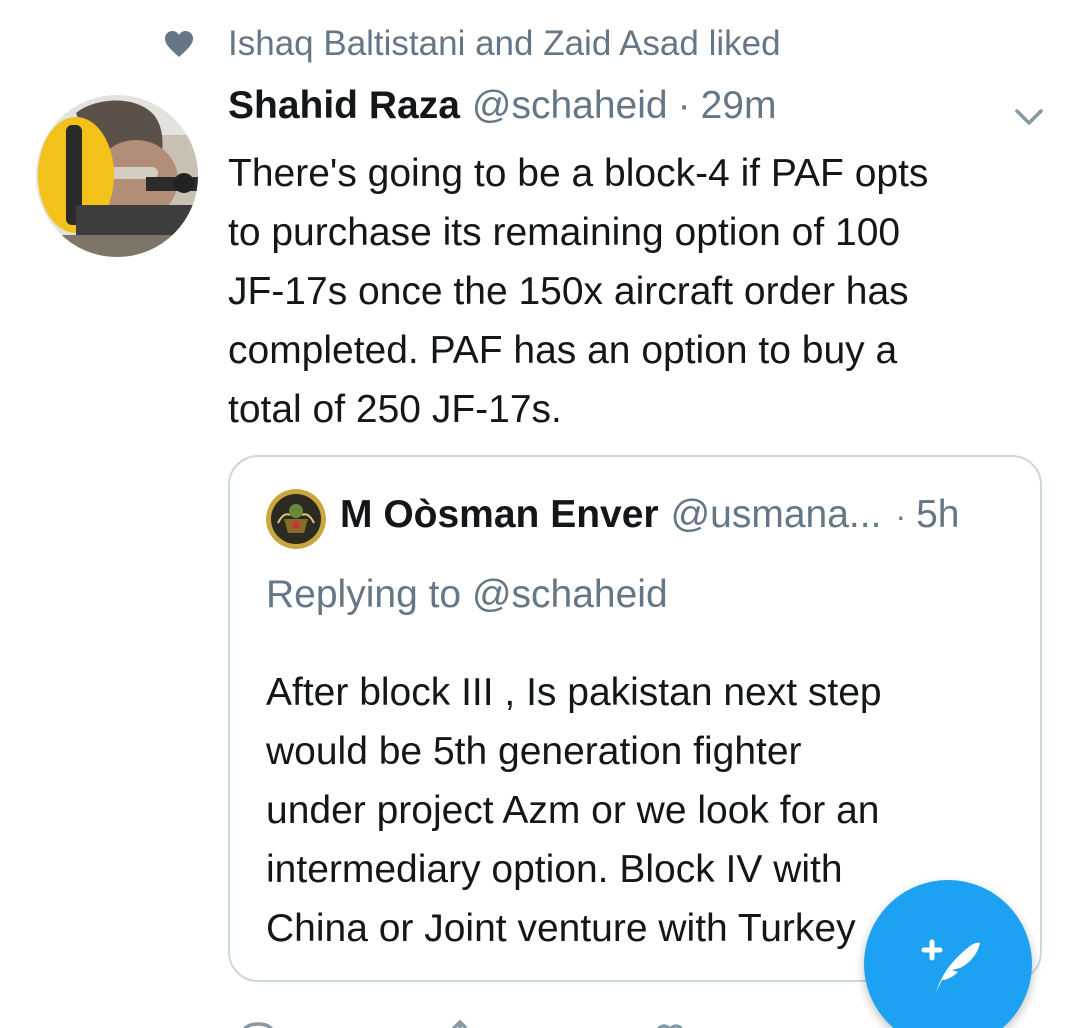 Image resolution: width=1080 pixels, height=1028 pixels. What do you see at coordinates (670, 1023) in the screenshot?
I see `like-icon` at bounding box center [670, 1023].